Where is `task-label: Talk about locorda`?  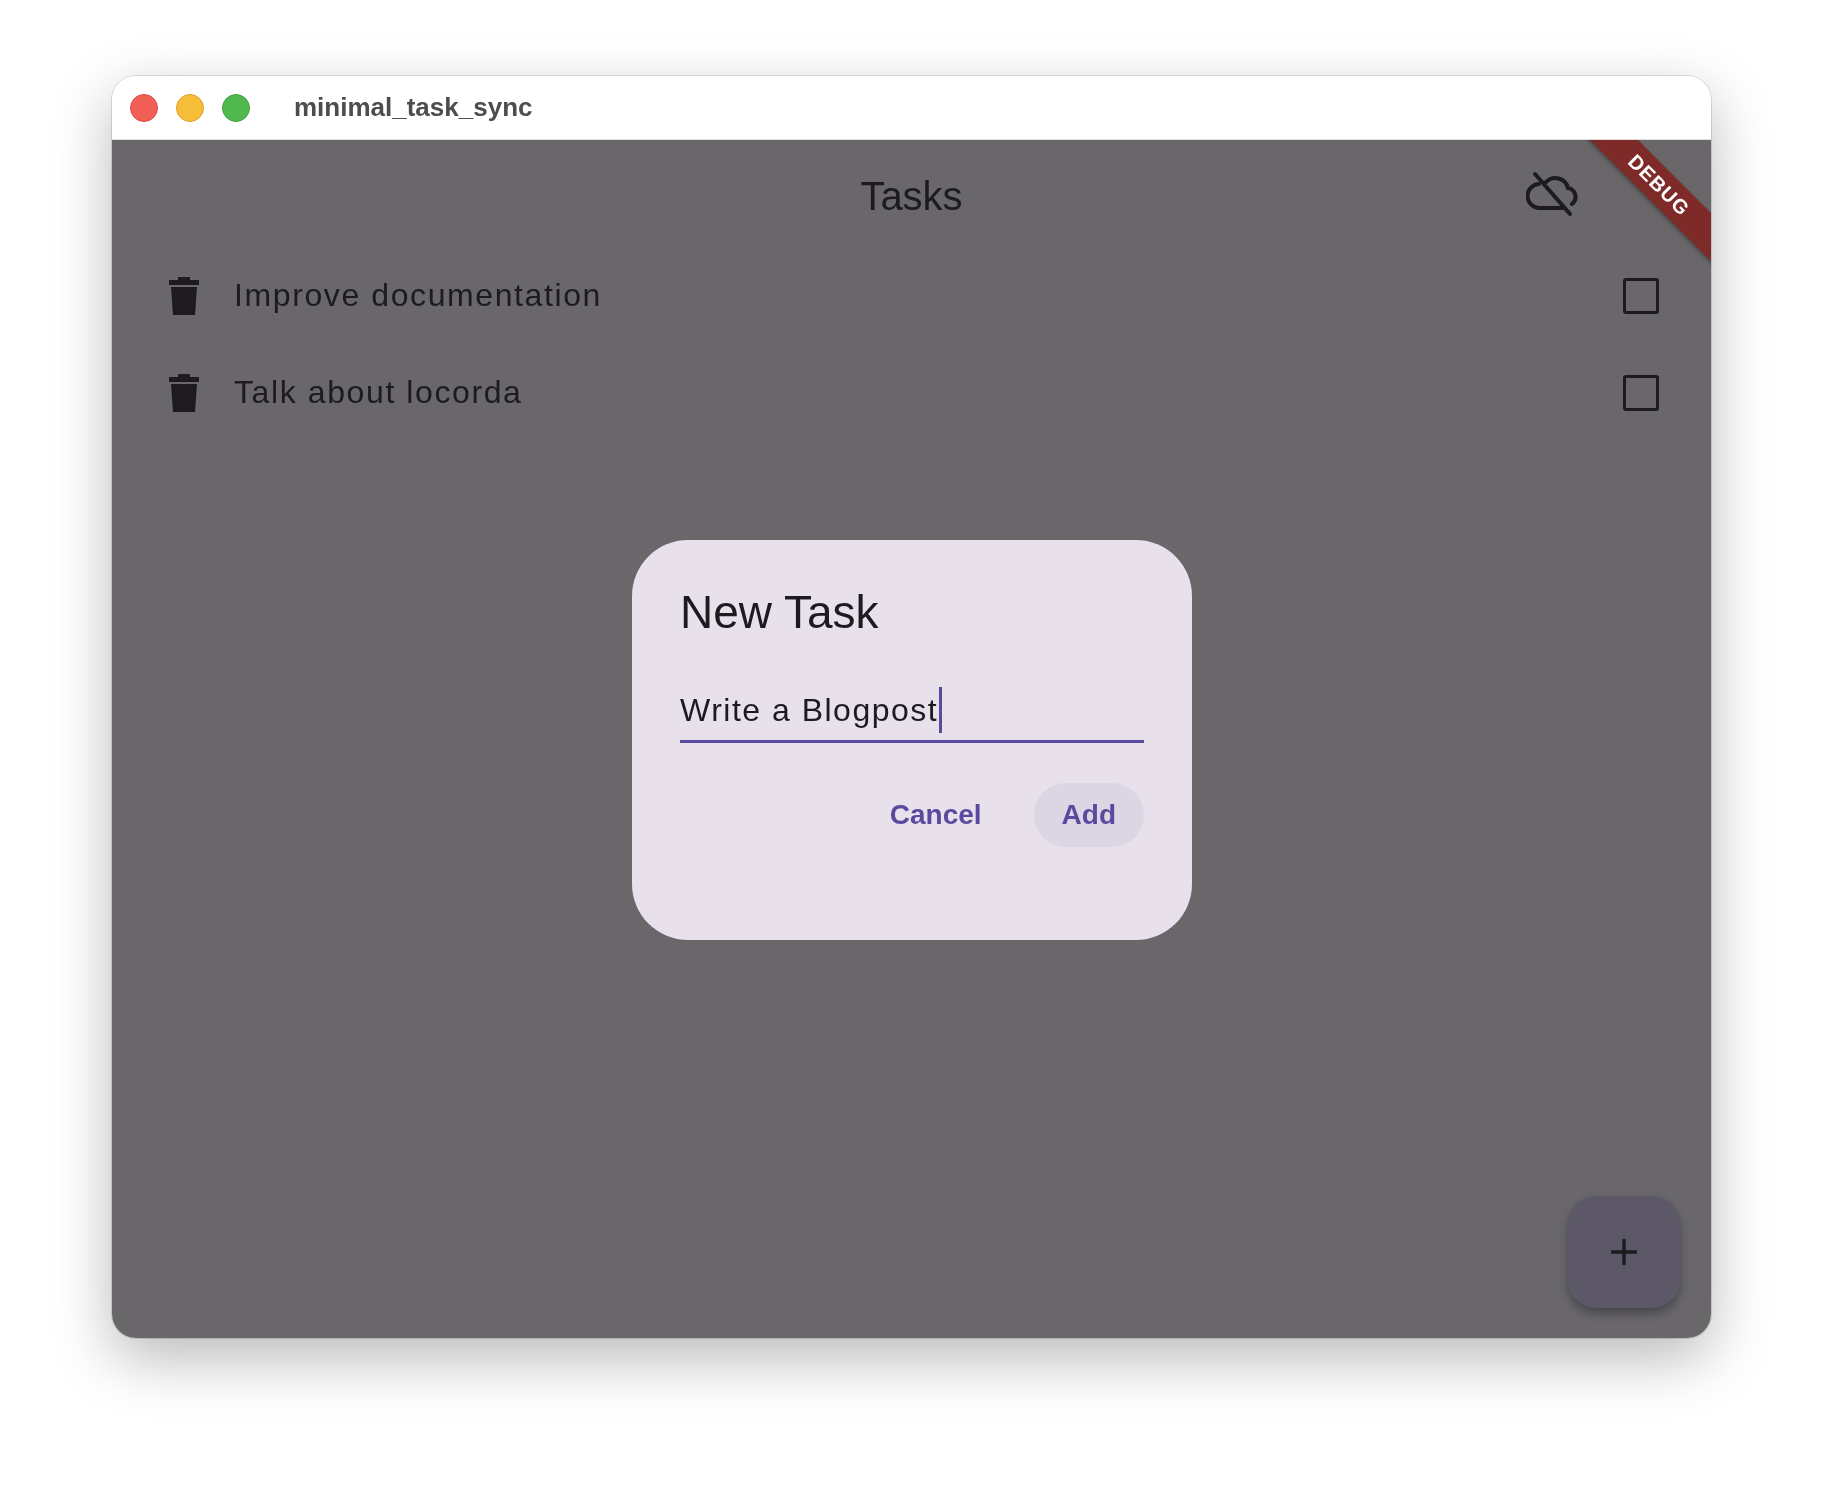
task-label: Talk about locorda is located at coordinates (379, 392).